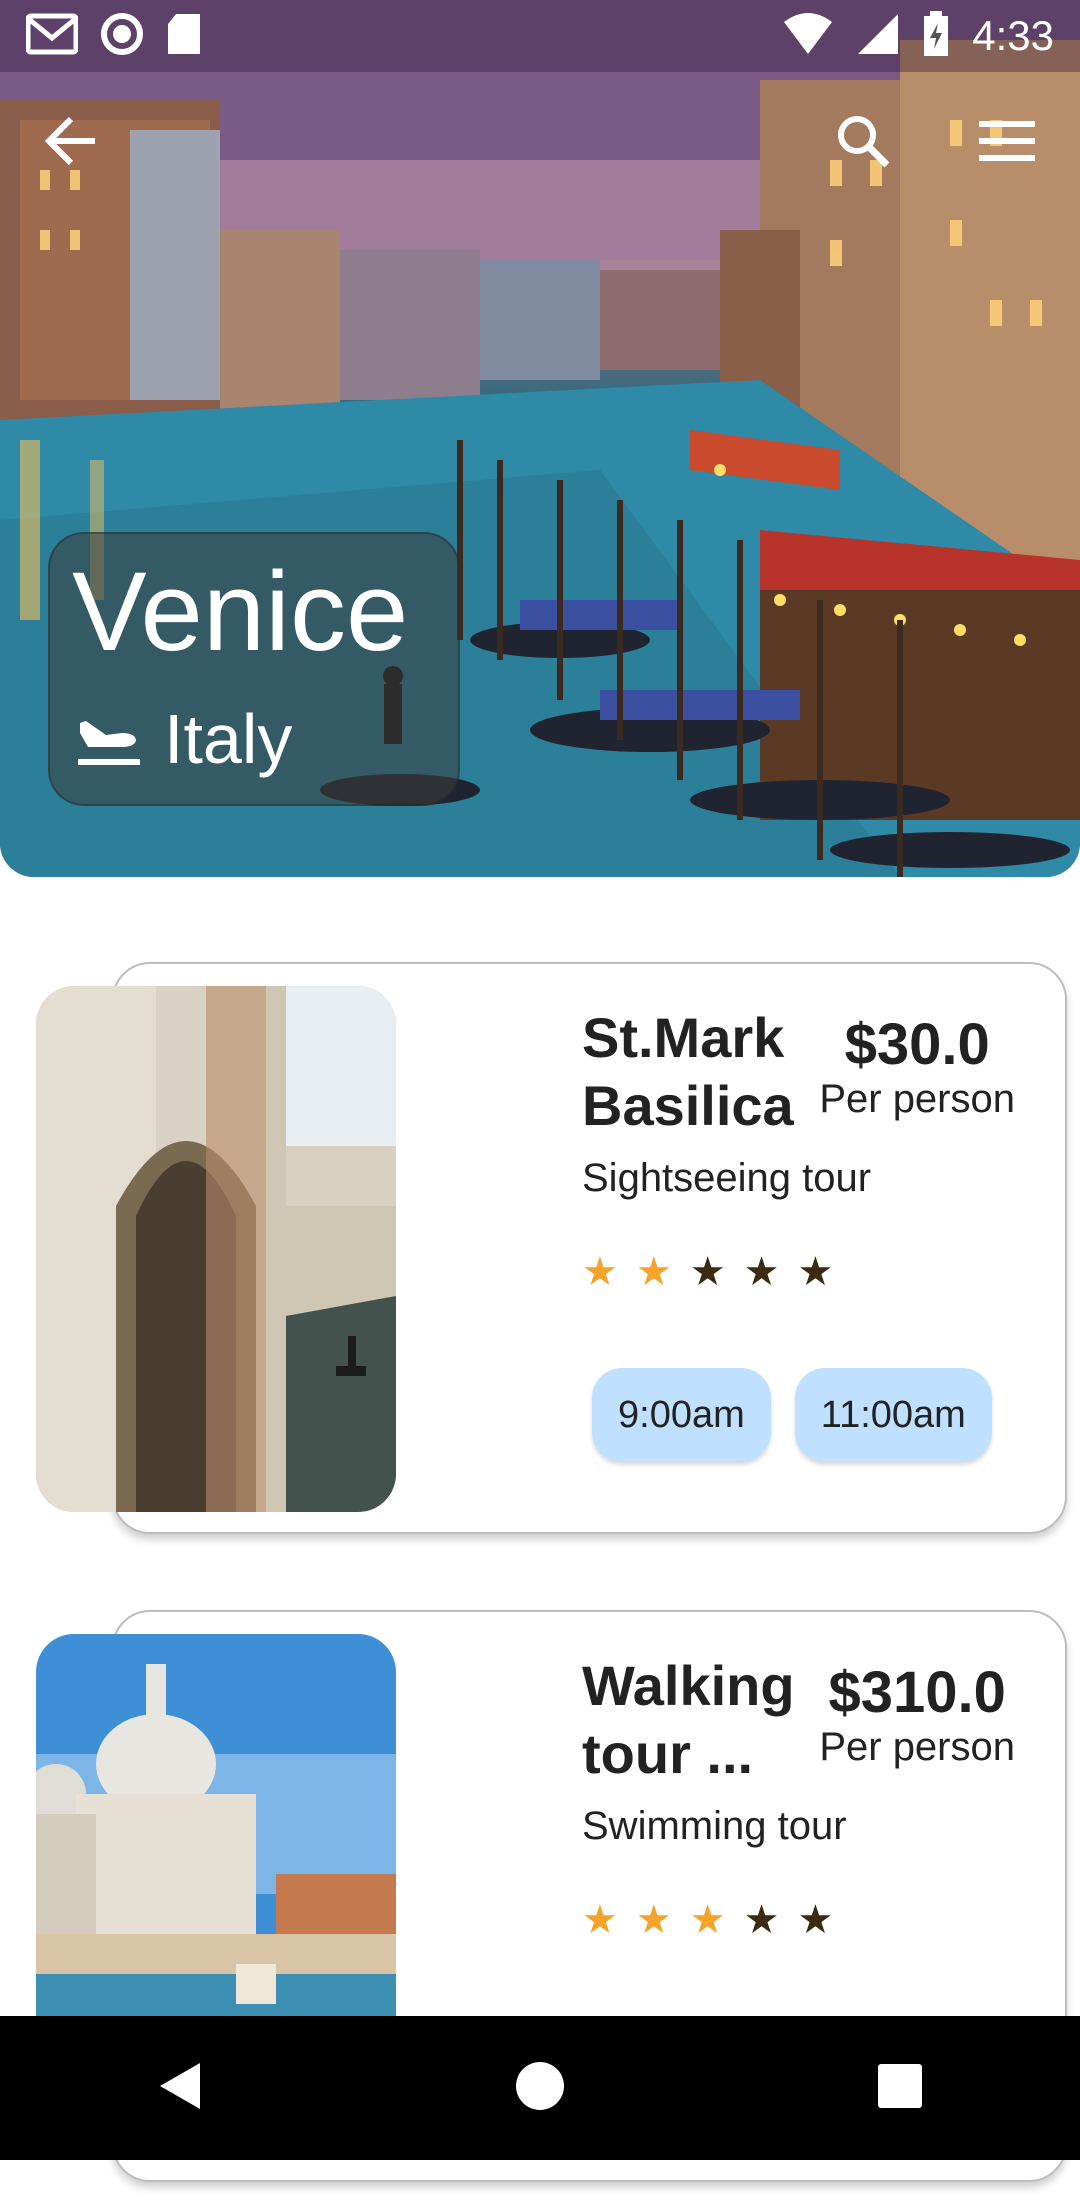  Describe the element at coordinates (184, 36) in the screenshot. I see `sd-card-icon` at that location.